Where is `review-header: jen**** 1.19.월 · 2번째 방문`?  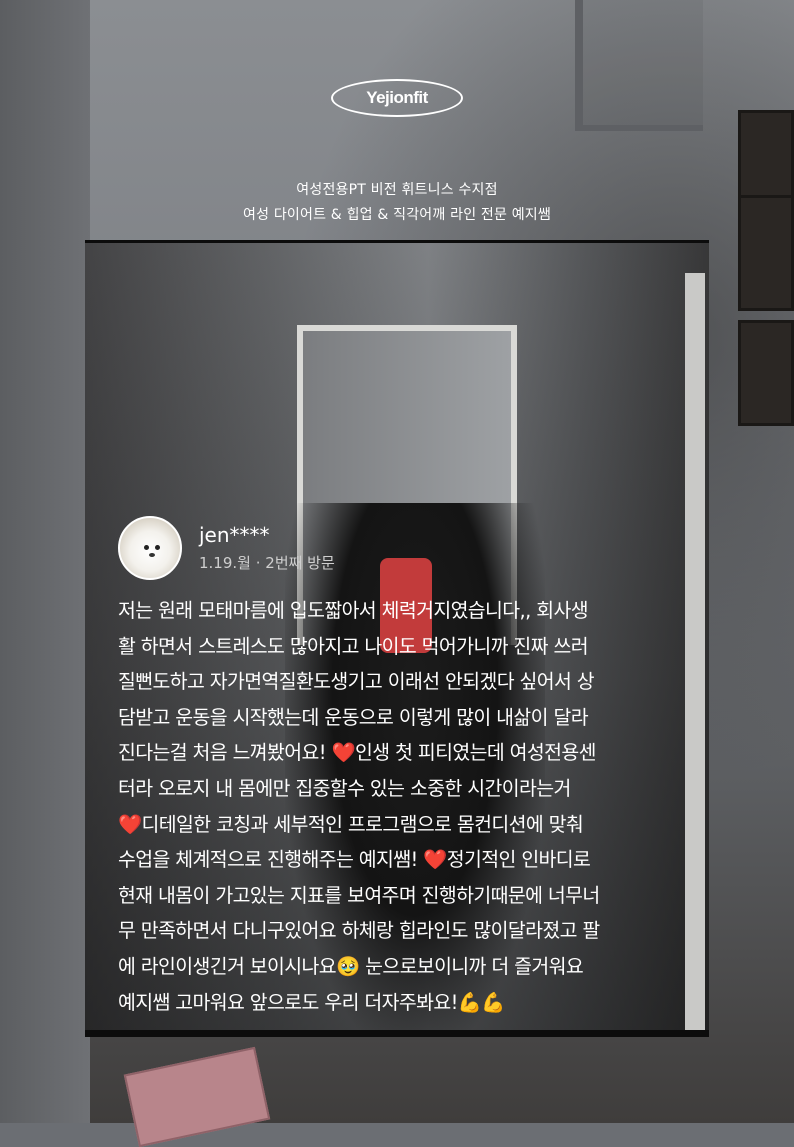 review-header: jen**** 1.19.월 · 2번째 방문 is located at coordinates (226, 548).